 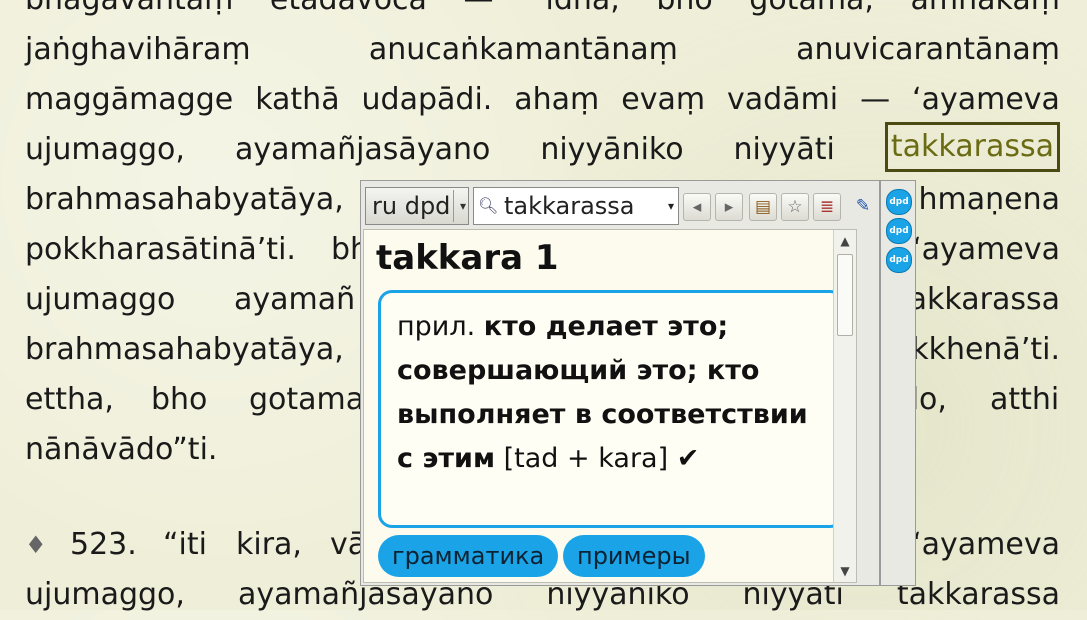 What do you see at coordinates (784, 149) in the screenshot?
I see `word: niyyāti` at bounding box center [784, 149].